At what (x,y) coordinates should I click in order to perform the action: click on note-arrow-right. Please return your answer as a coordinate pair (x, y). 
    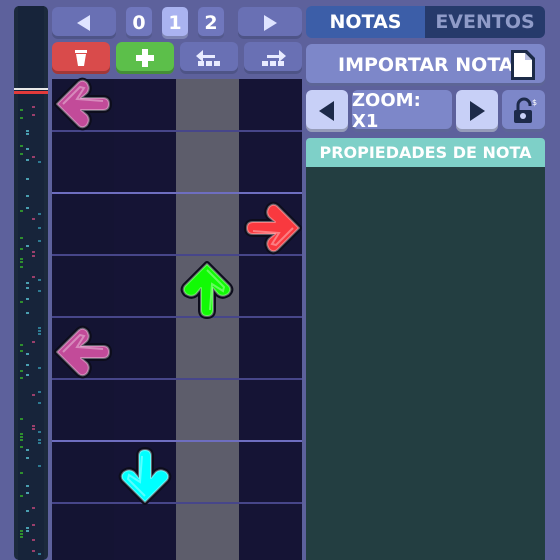
    Looking at the image, I should click on (273, 228).